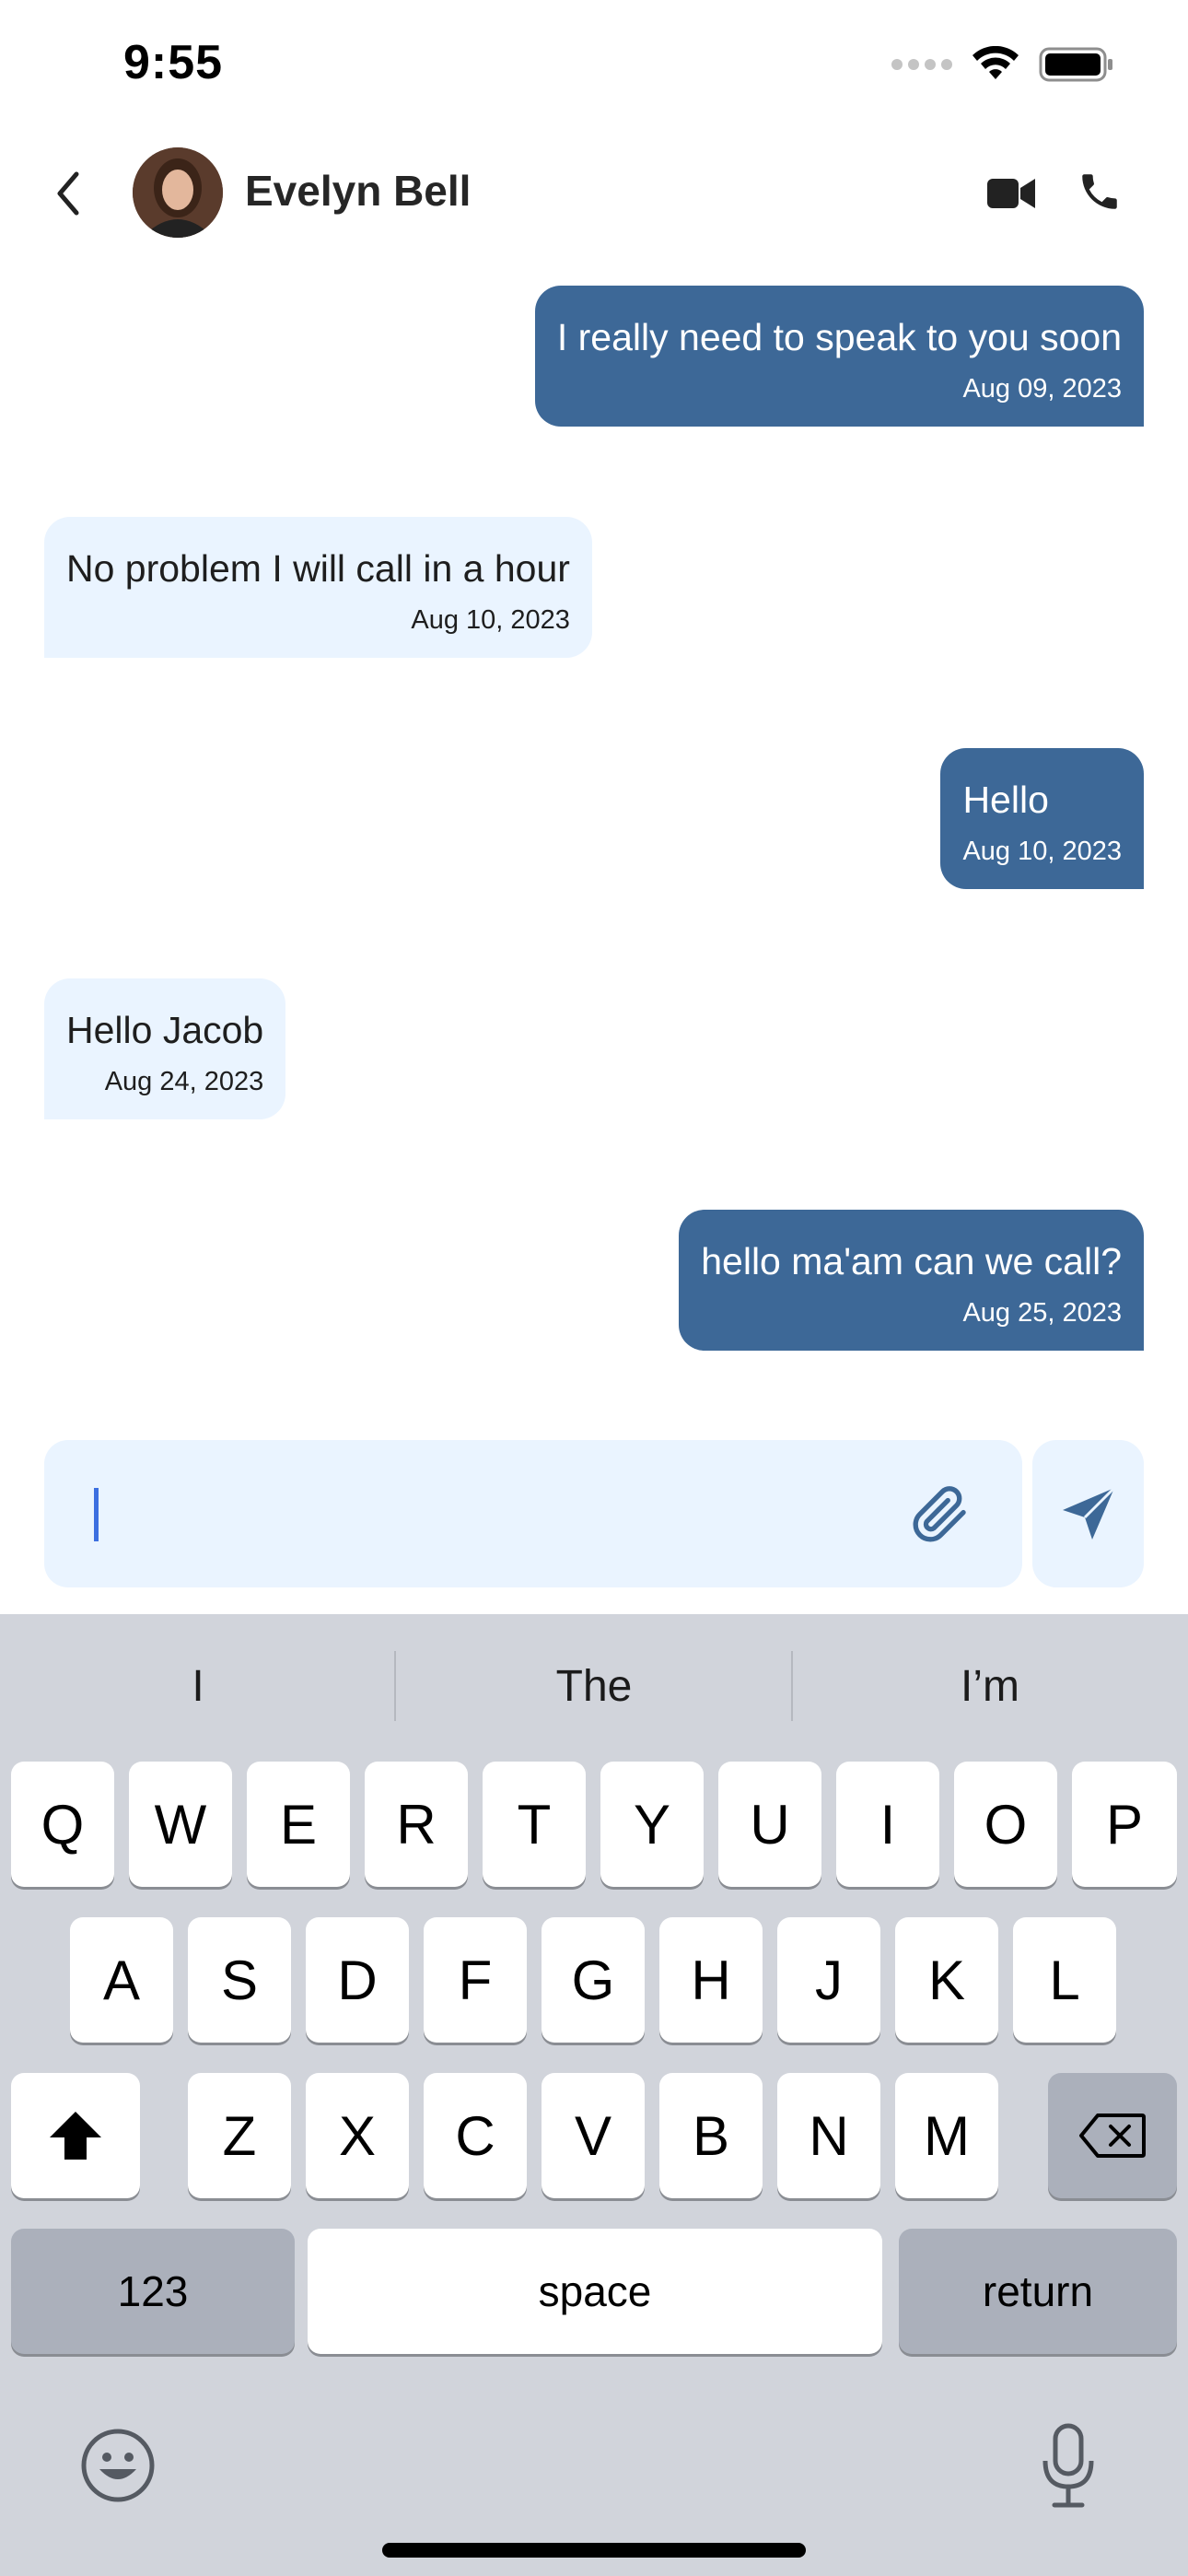 The height and width of the screenshot is (2576, 1188). What do you see at coordinates (1042, 1313) in the screenshot?
I see `message-date: Aug 25, 2023` at bounding box center [1042, 1313].